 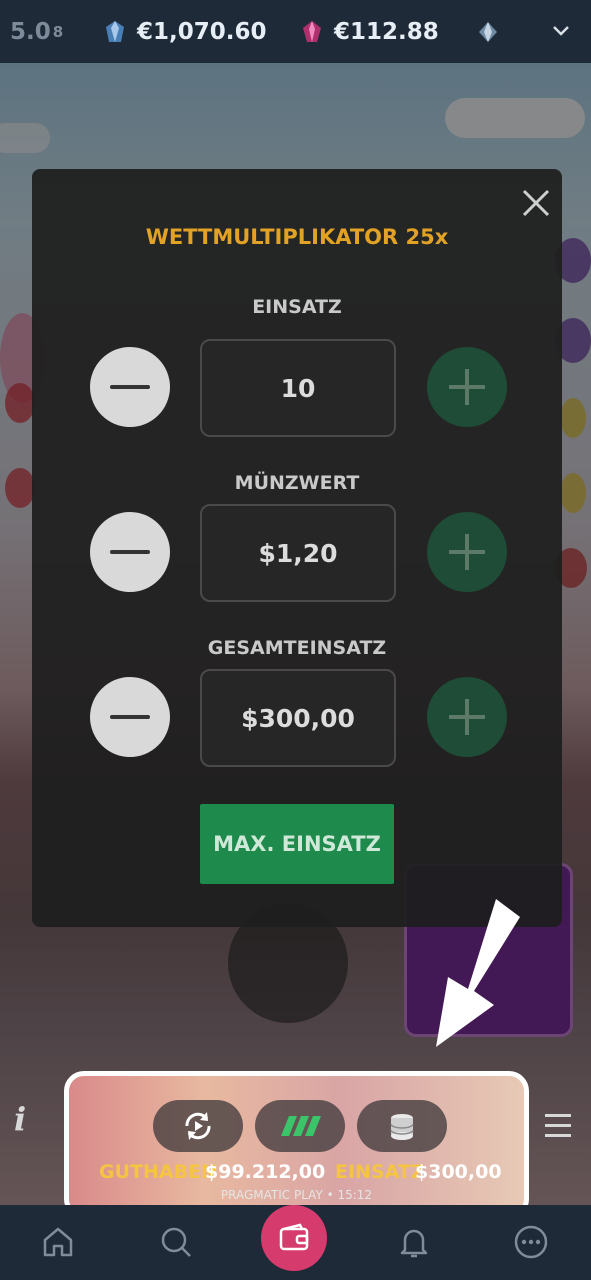 I want to click on autoplay-button, so click(x=198, y=1126).